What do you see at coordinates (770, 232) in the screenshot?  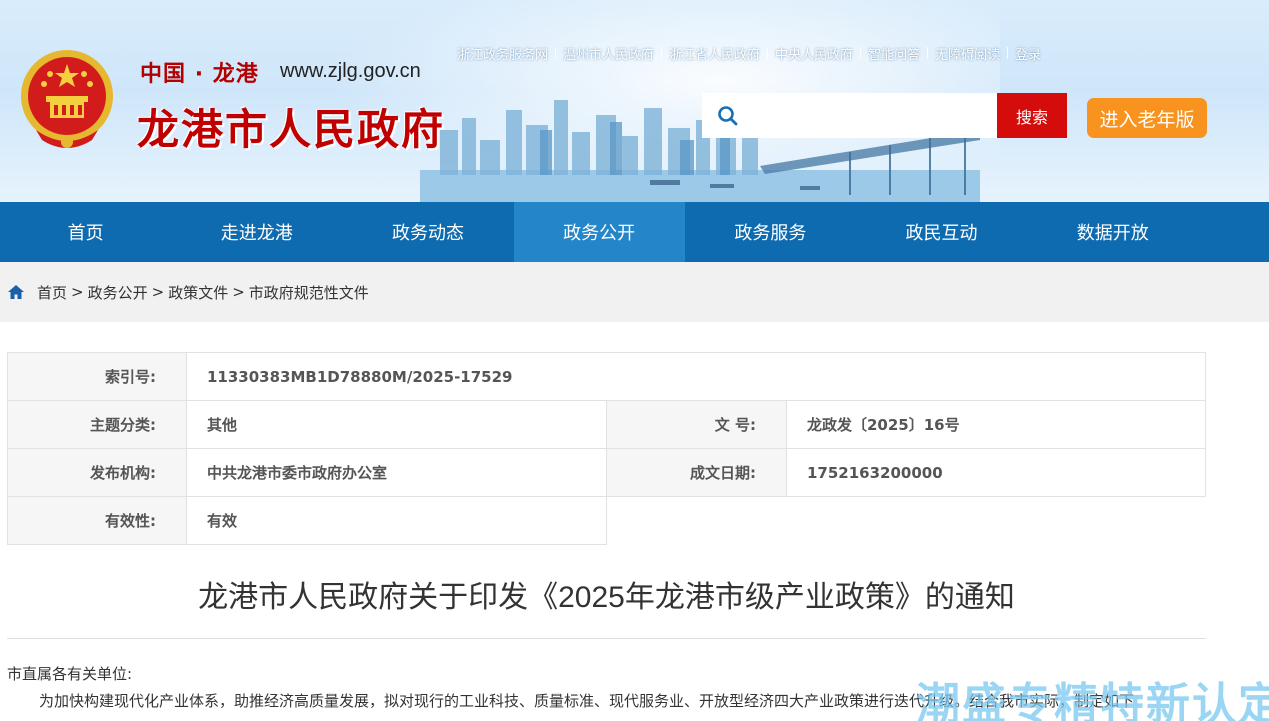 I see `nav-gov-services: 政务服务` at bounding box center [770, 232].